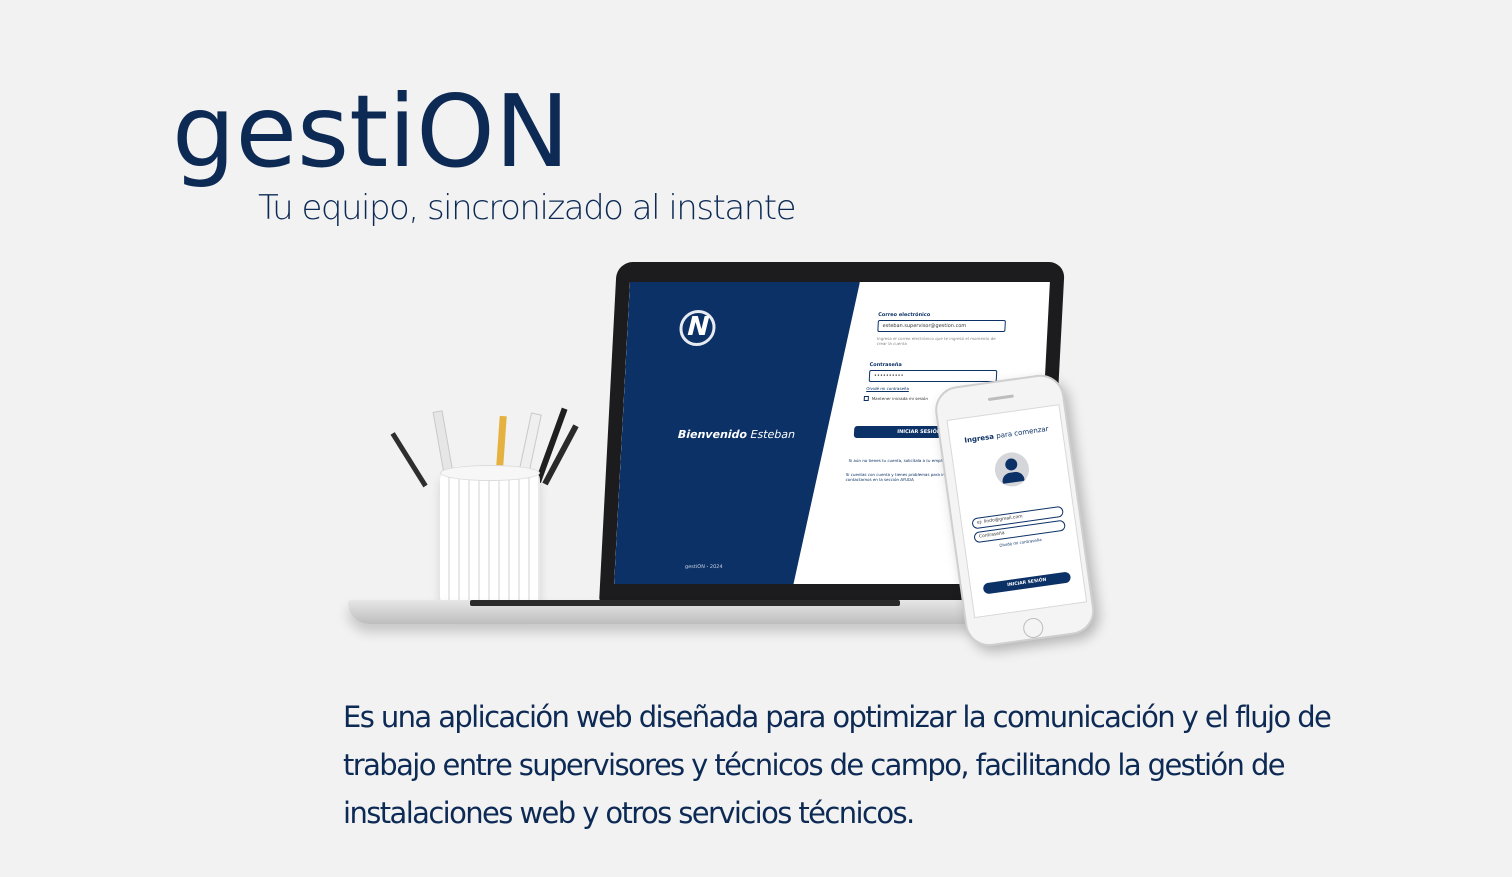 The height and width of the screenshot is (877, 1512). Describe the element at coordinates (698, 327) in the screenshot. I see `logo-letter: N` at that location.